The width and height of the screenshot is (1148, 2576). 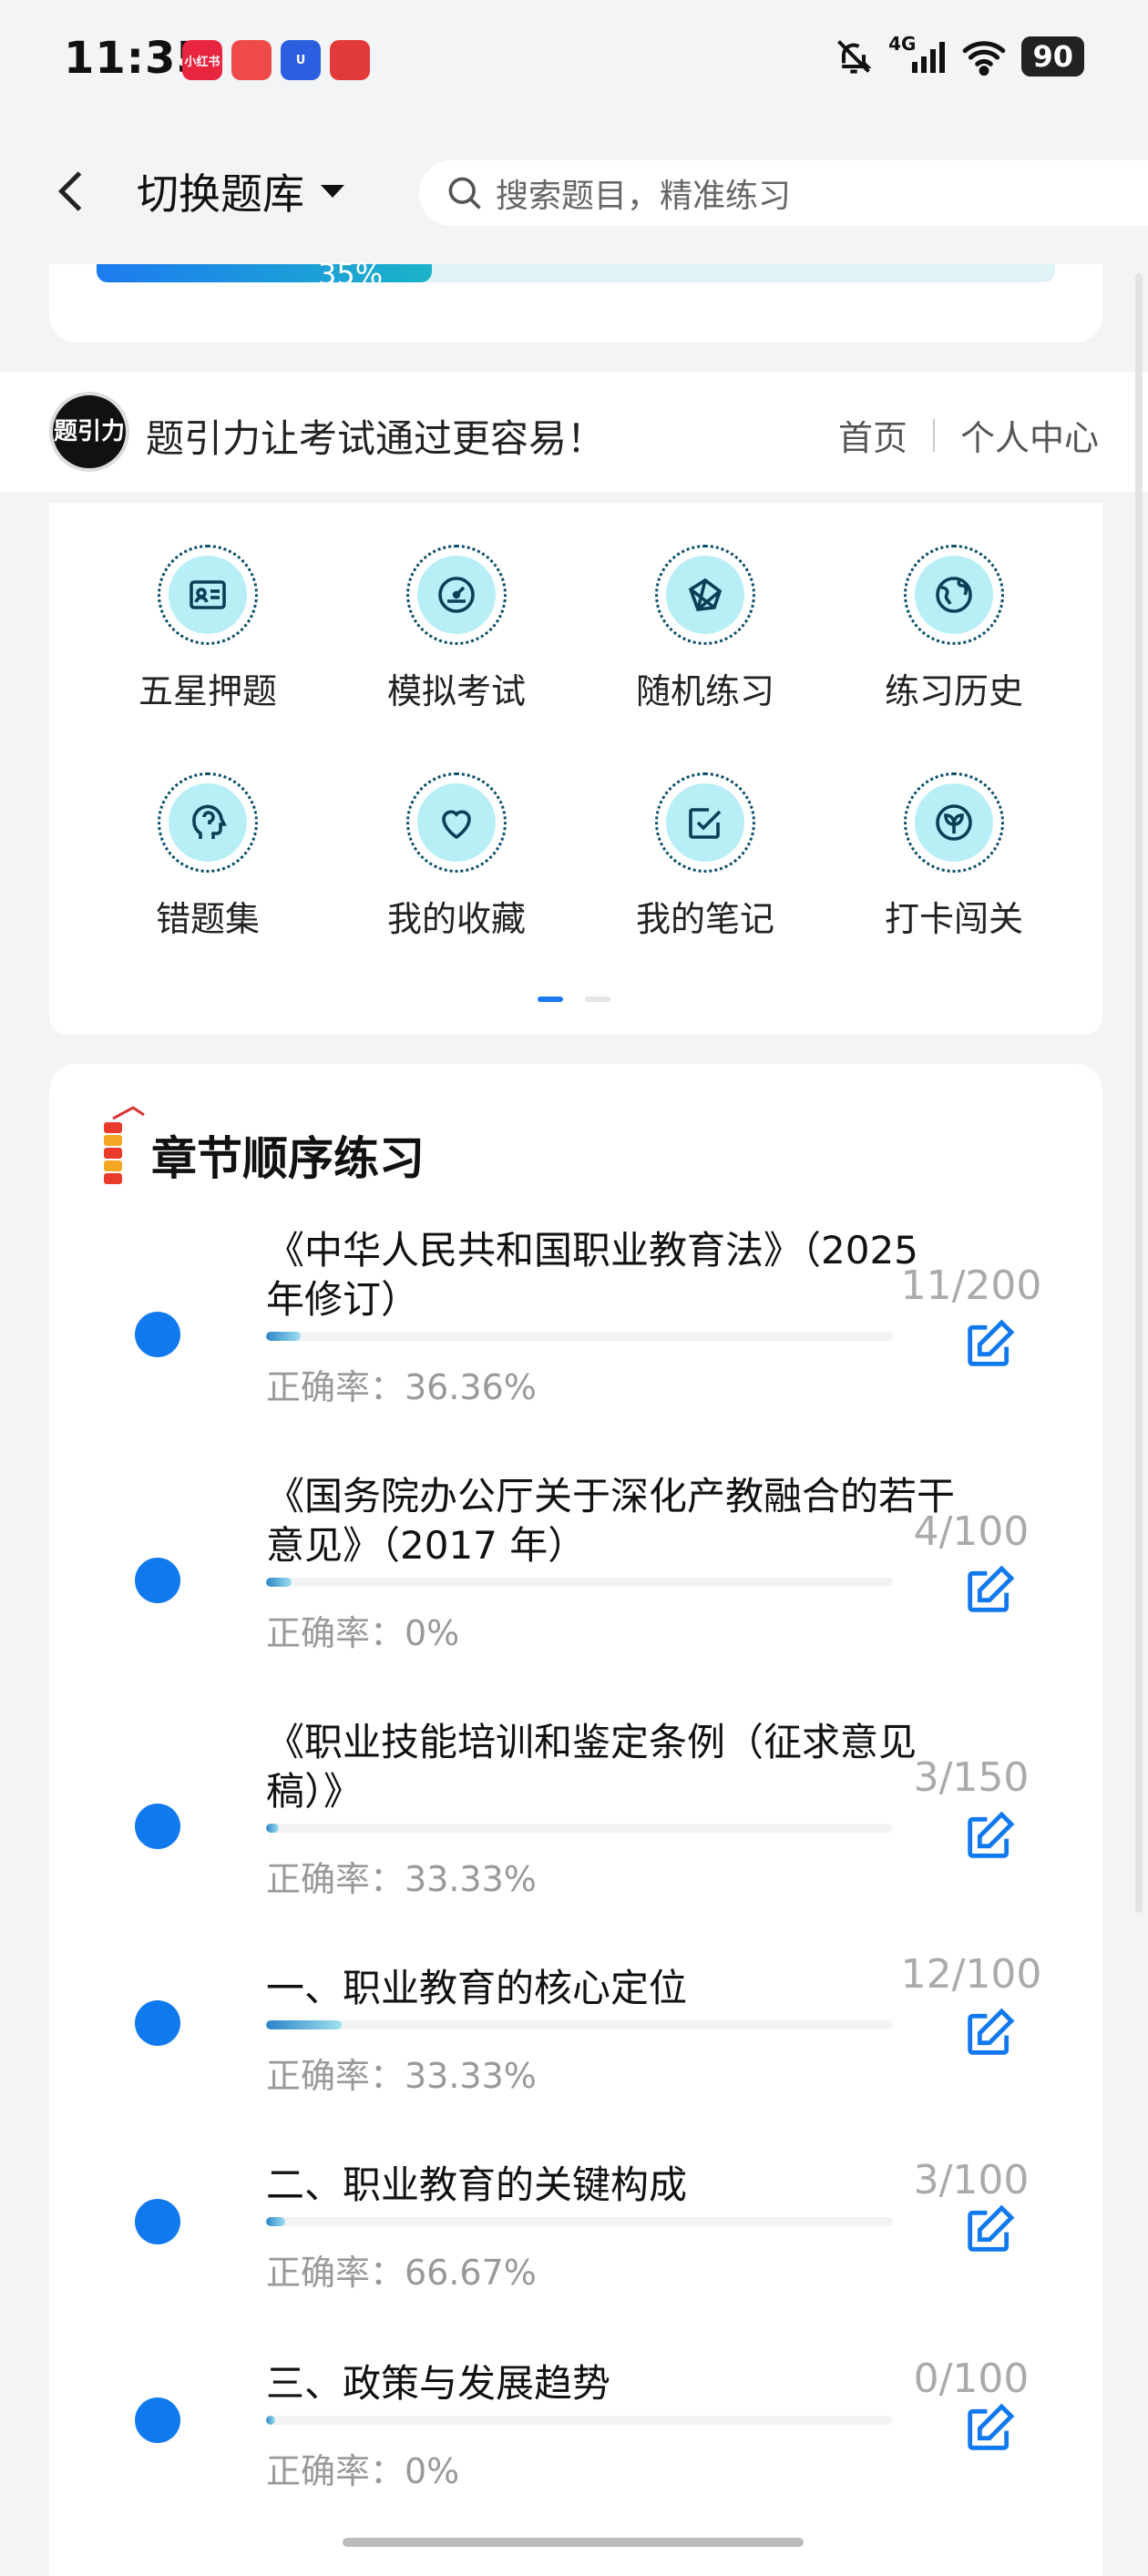 I want to click on func-five-star-questions: 五星押题, so click(x=208, y=629).